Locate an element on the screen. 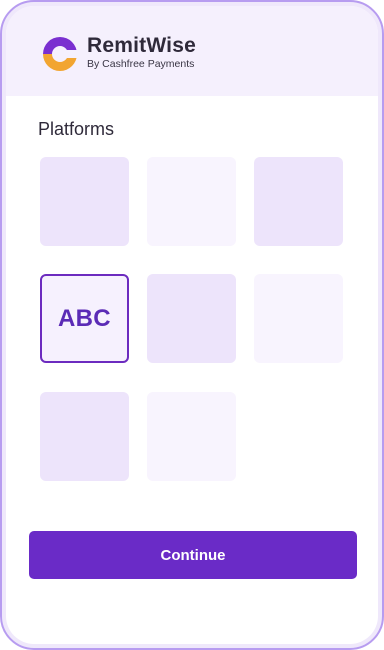 Image resolution: width=384 pixels, height=650 pixels. continue-button: Continue is located at coordinates (193, 555).